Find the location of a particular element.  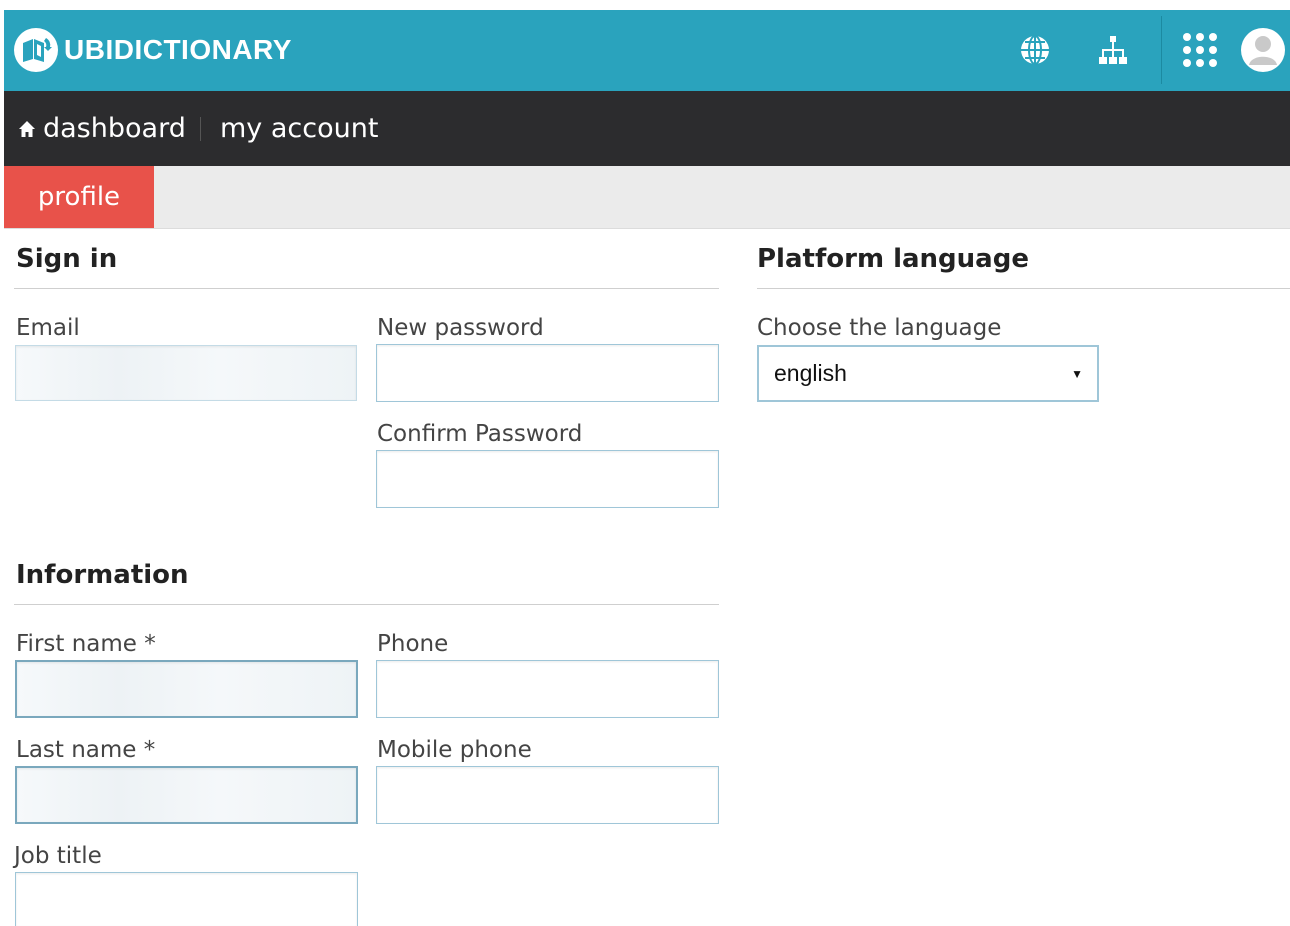

language-selected-value: english is located at coordinates (810, 373).